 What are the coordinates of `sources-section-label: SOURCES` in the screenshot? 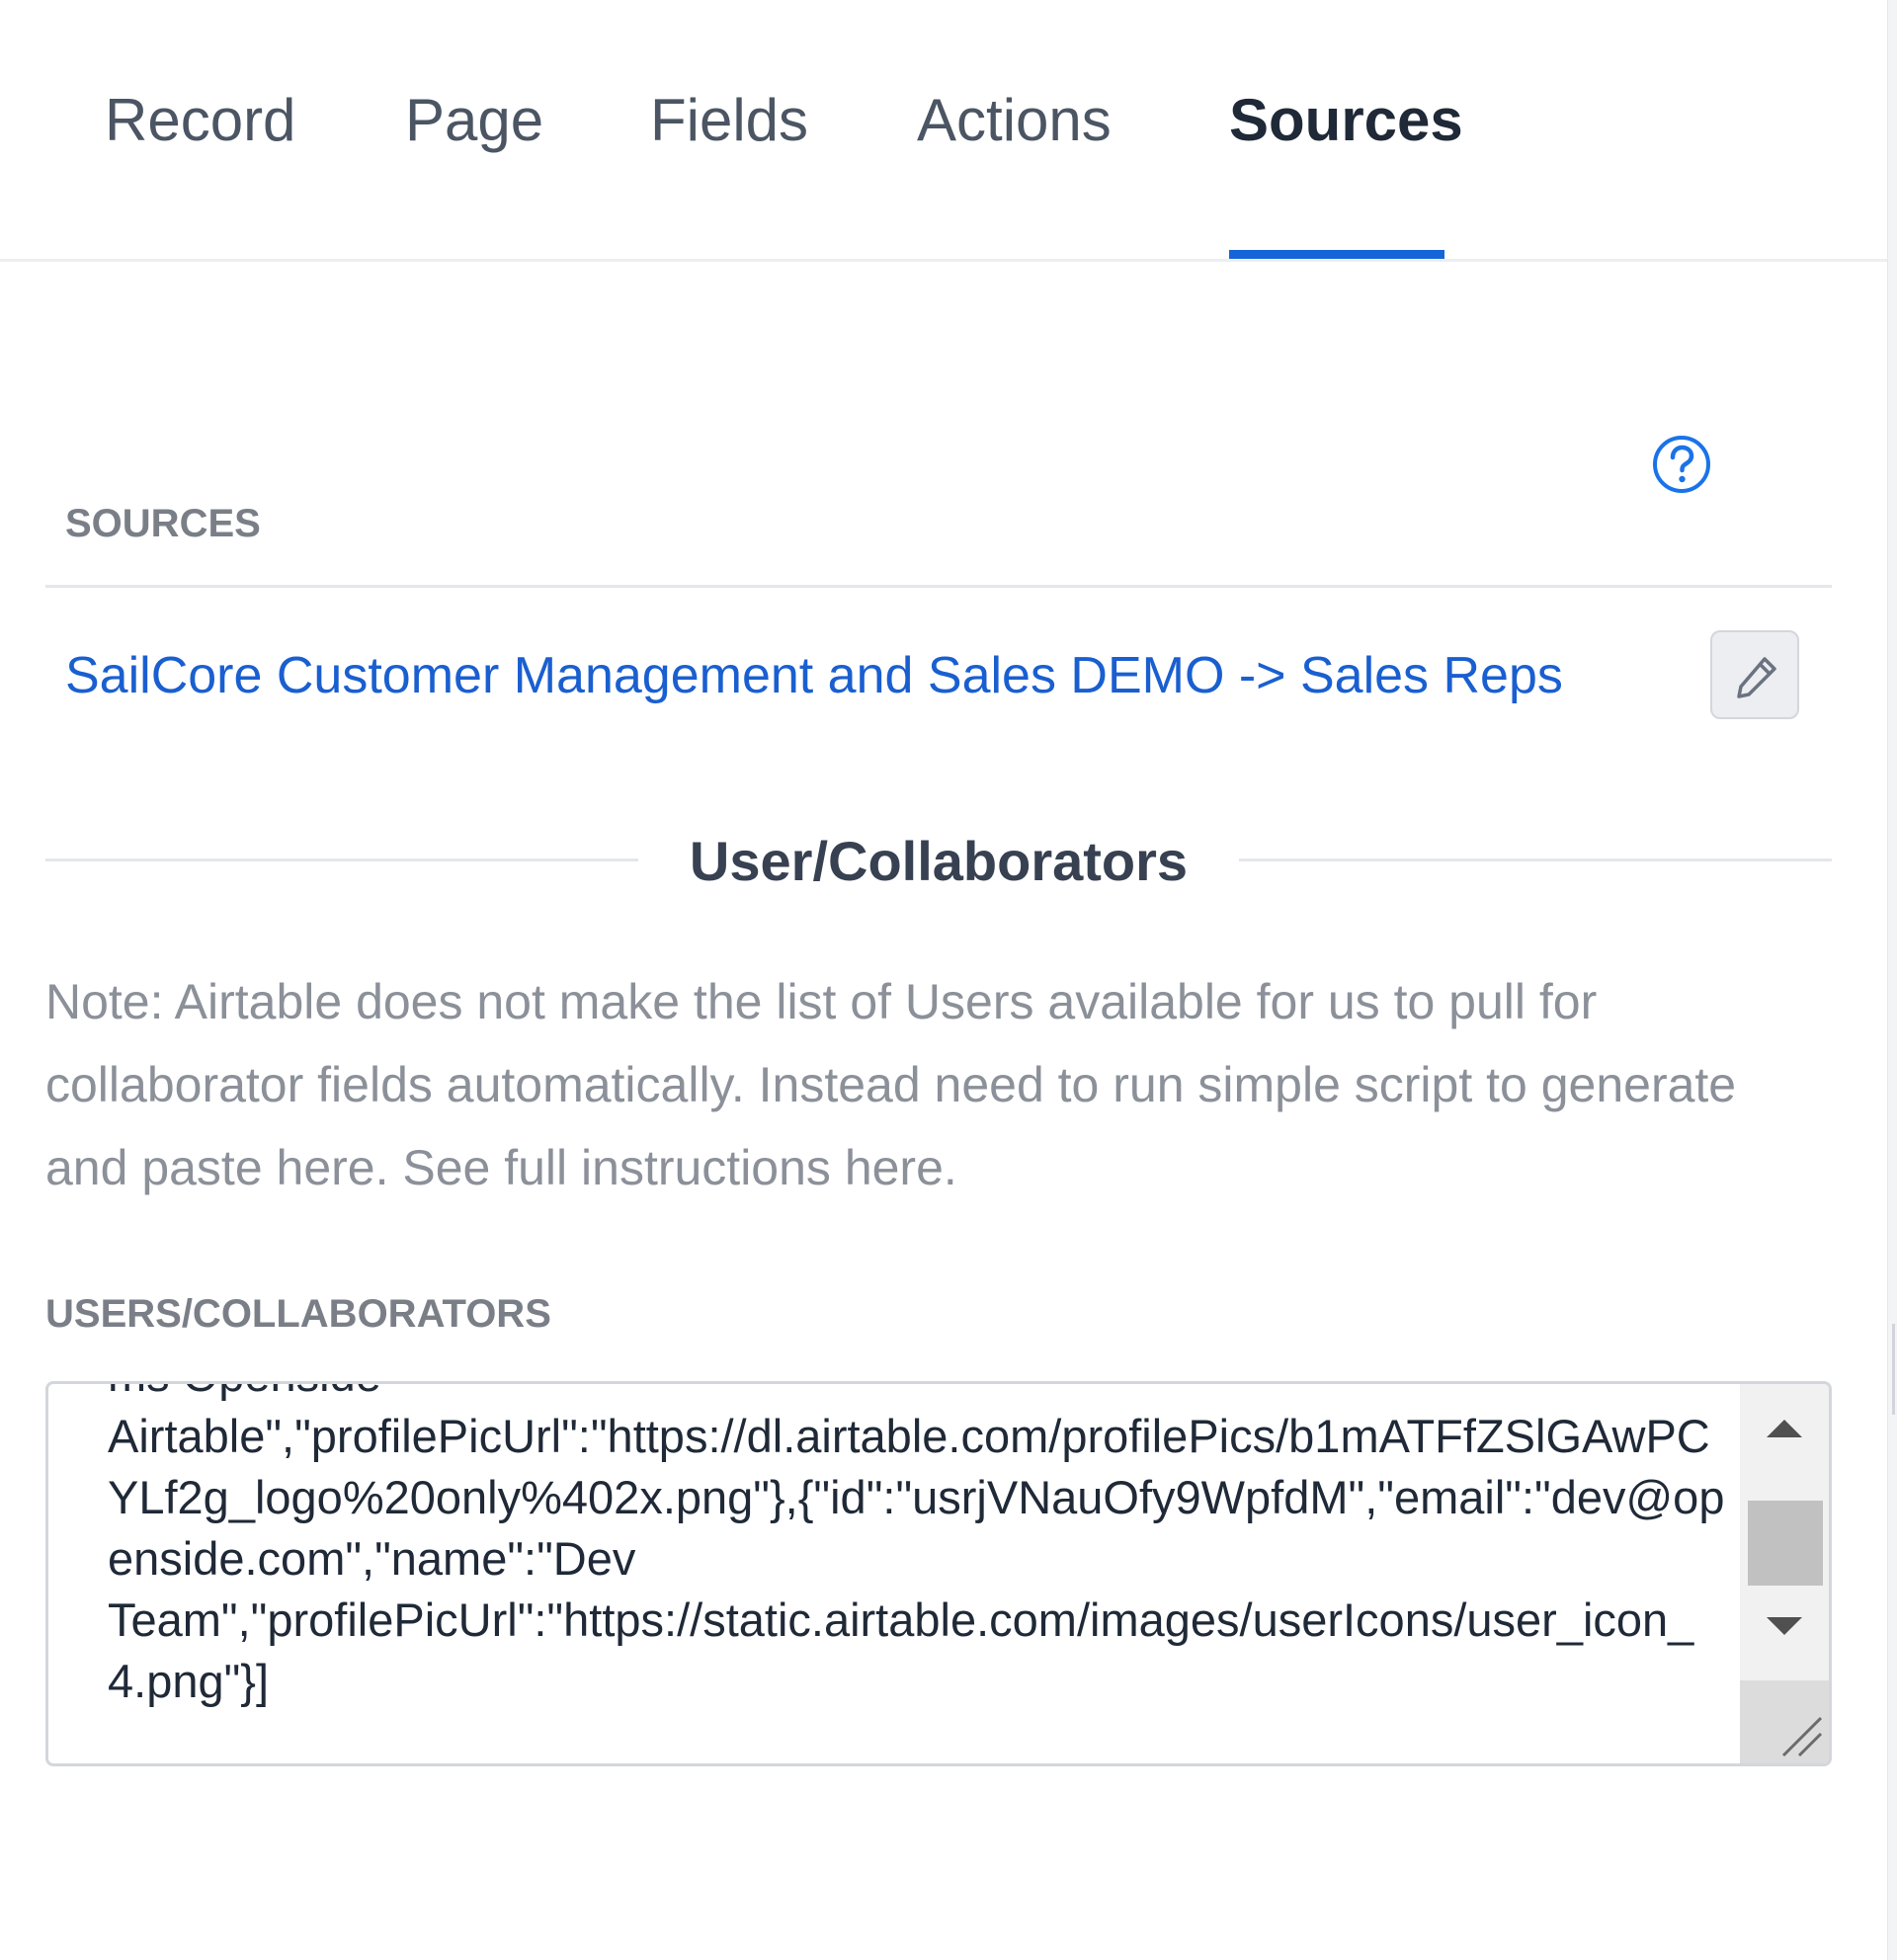 It's located at (163, 523).